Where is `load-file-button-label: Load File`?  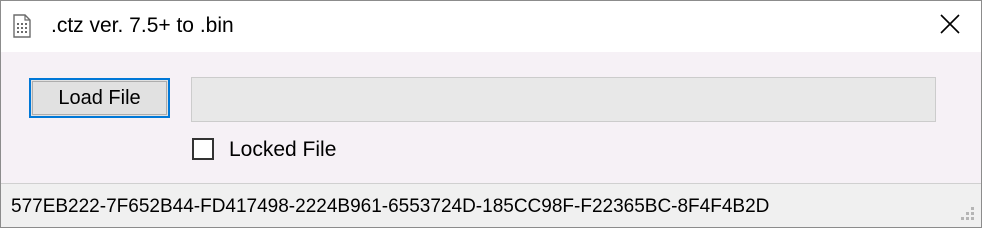
load-file-button-label: Load File is located at coordinates (99, 97).